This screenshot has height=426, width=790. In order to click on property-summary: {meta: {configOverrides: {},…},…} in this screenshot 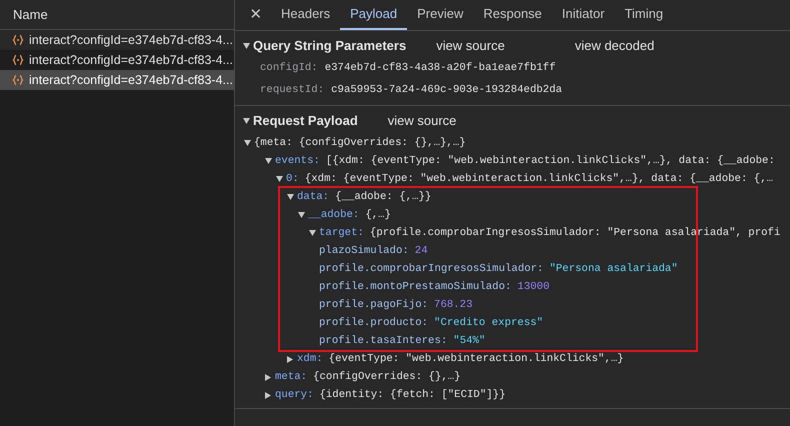, I will do `click(360, 143)`.